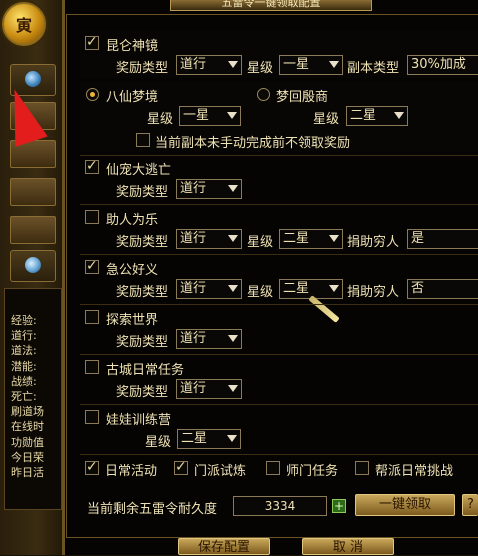 The width and height of the screenshot is (478, 556). I want to click on kunlun-star-select: 一星, so click(311, 65).